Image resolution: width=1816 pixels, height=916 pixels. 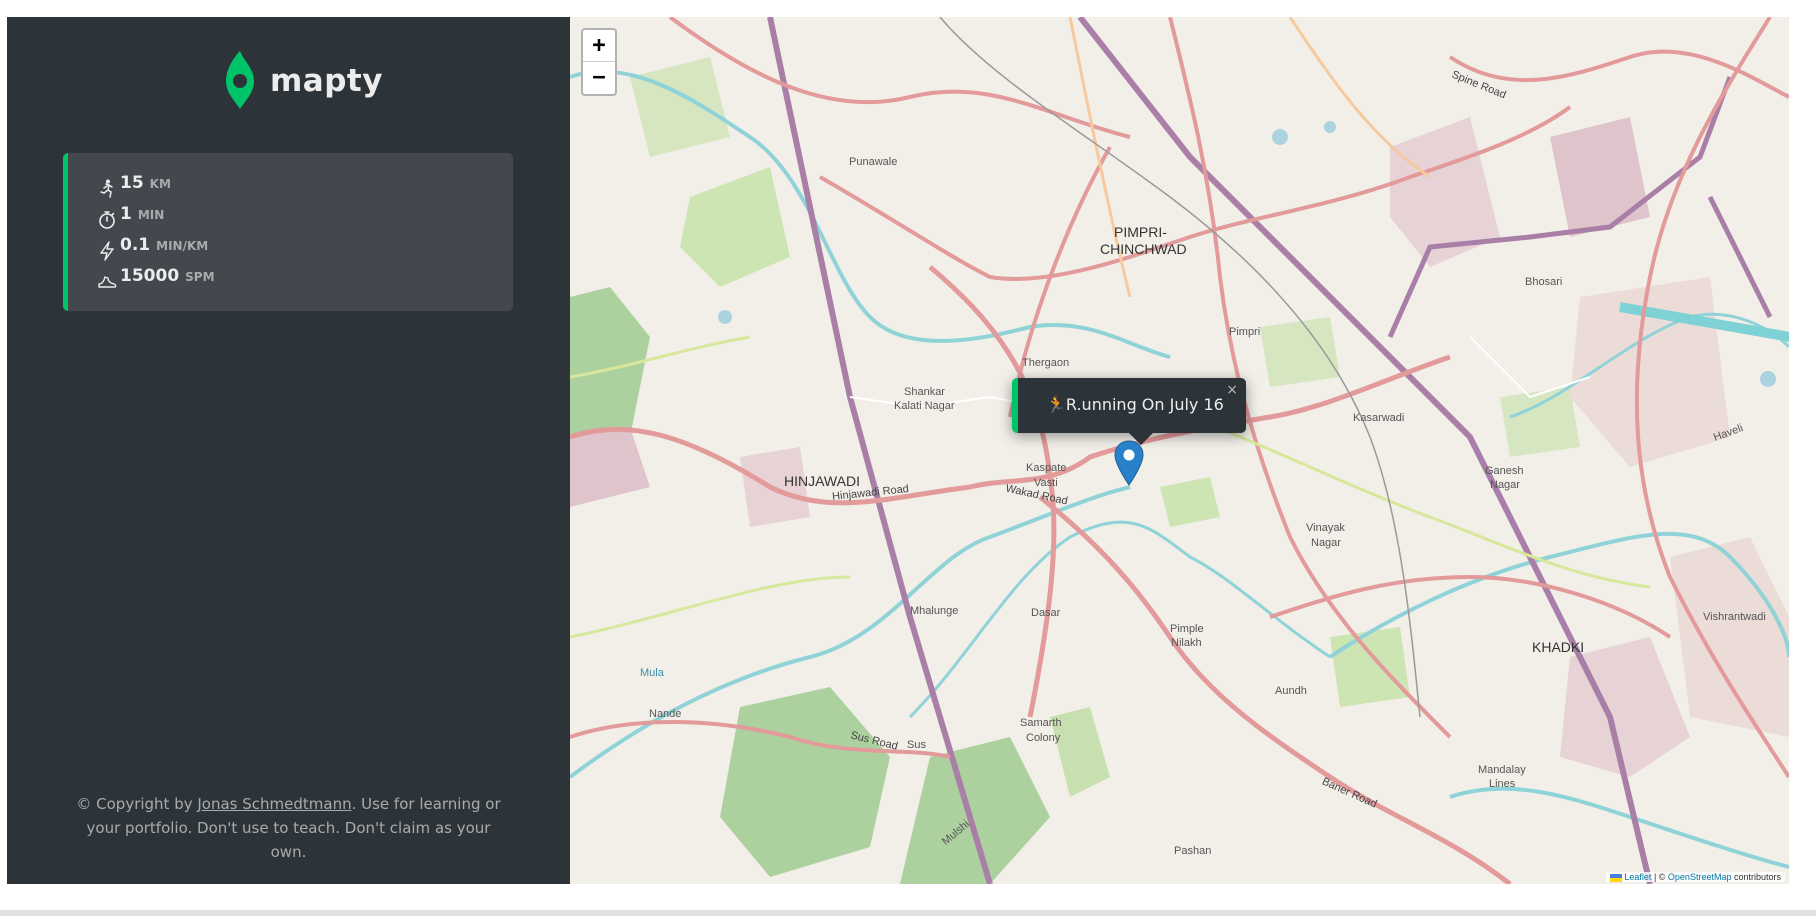 I want to click on map-label-hinjawadi: HINJAWADI, so click(x=822, y=481).